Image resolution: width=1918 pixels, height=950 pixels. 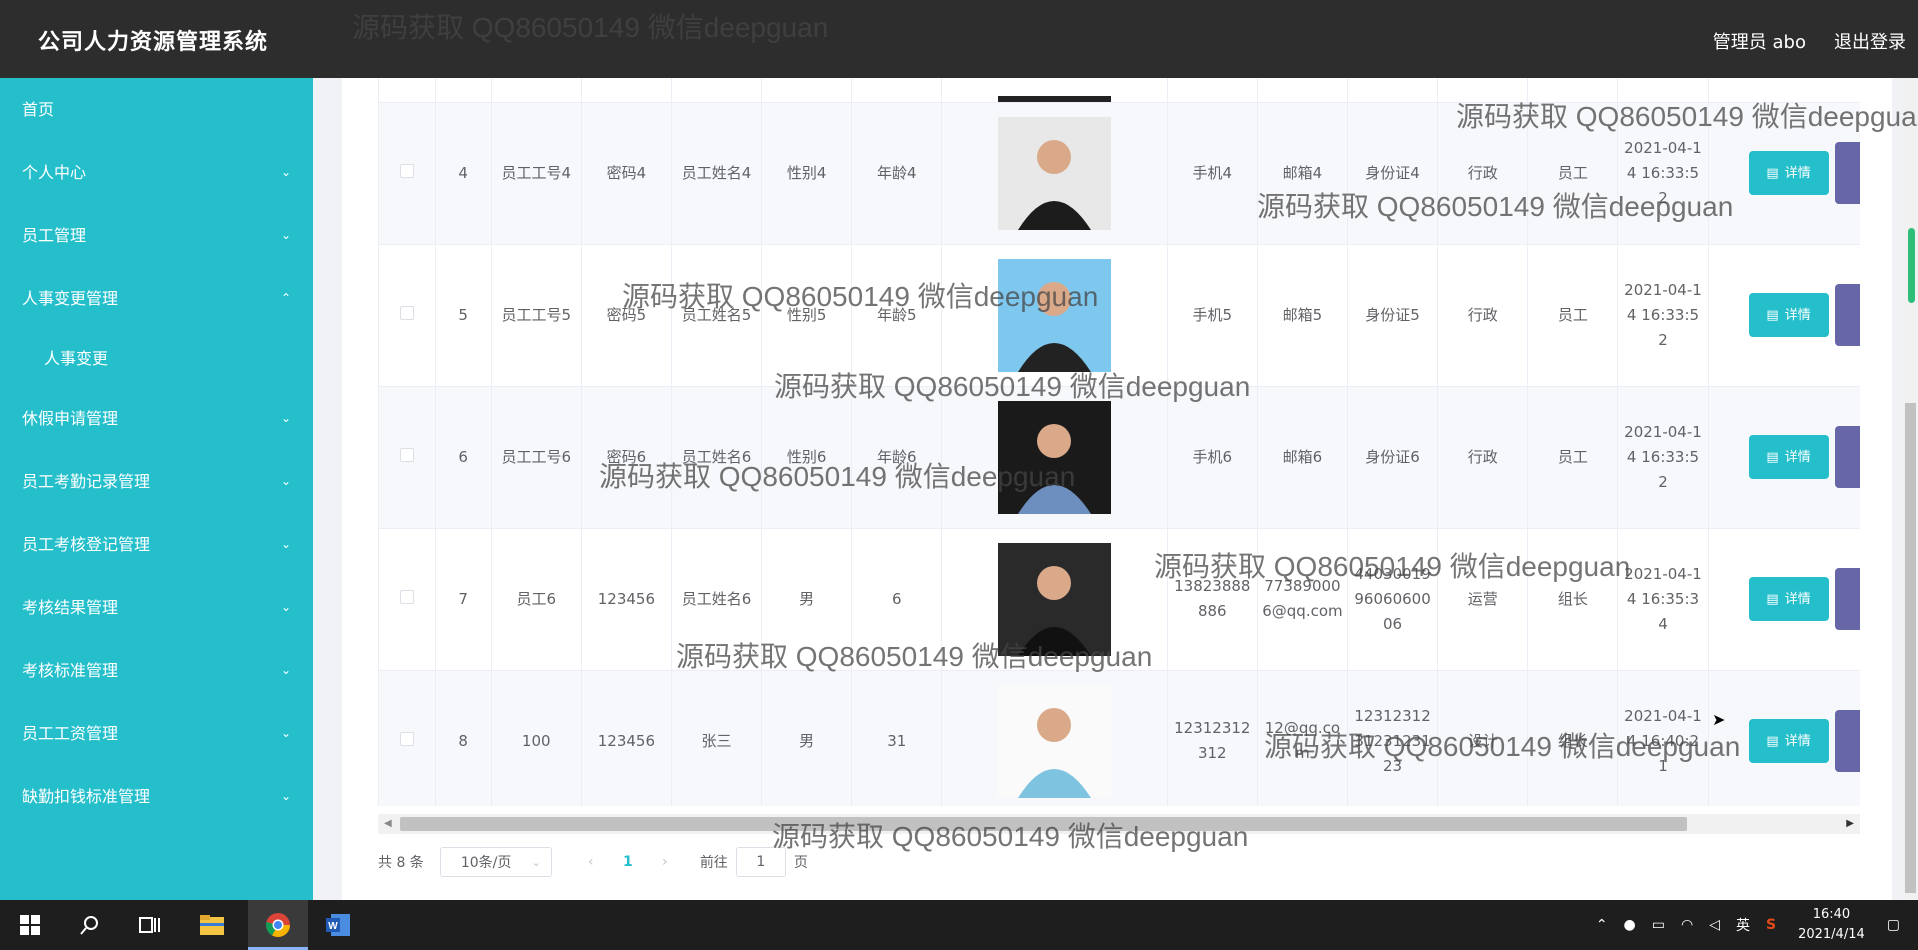 What do you see at coordinates (1714, 925) in the screenshot?
I see `volume-icon: ◁` at bounding box center [1714, 925].